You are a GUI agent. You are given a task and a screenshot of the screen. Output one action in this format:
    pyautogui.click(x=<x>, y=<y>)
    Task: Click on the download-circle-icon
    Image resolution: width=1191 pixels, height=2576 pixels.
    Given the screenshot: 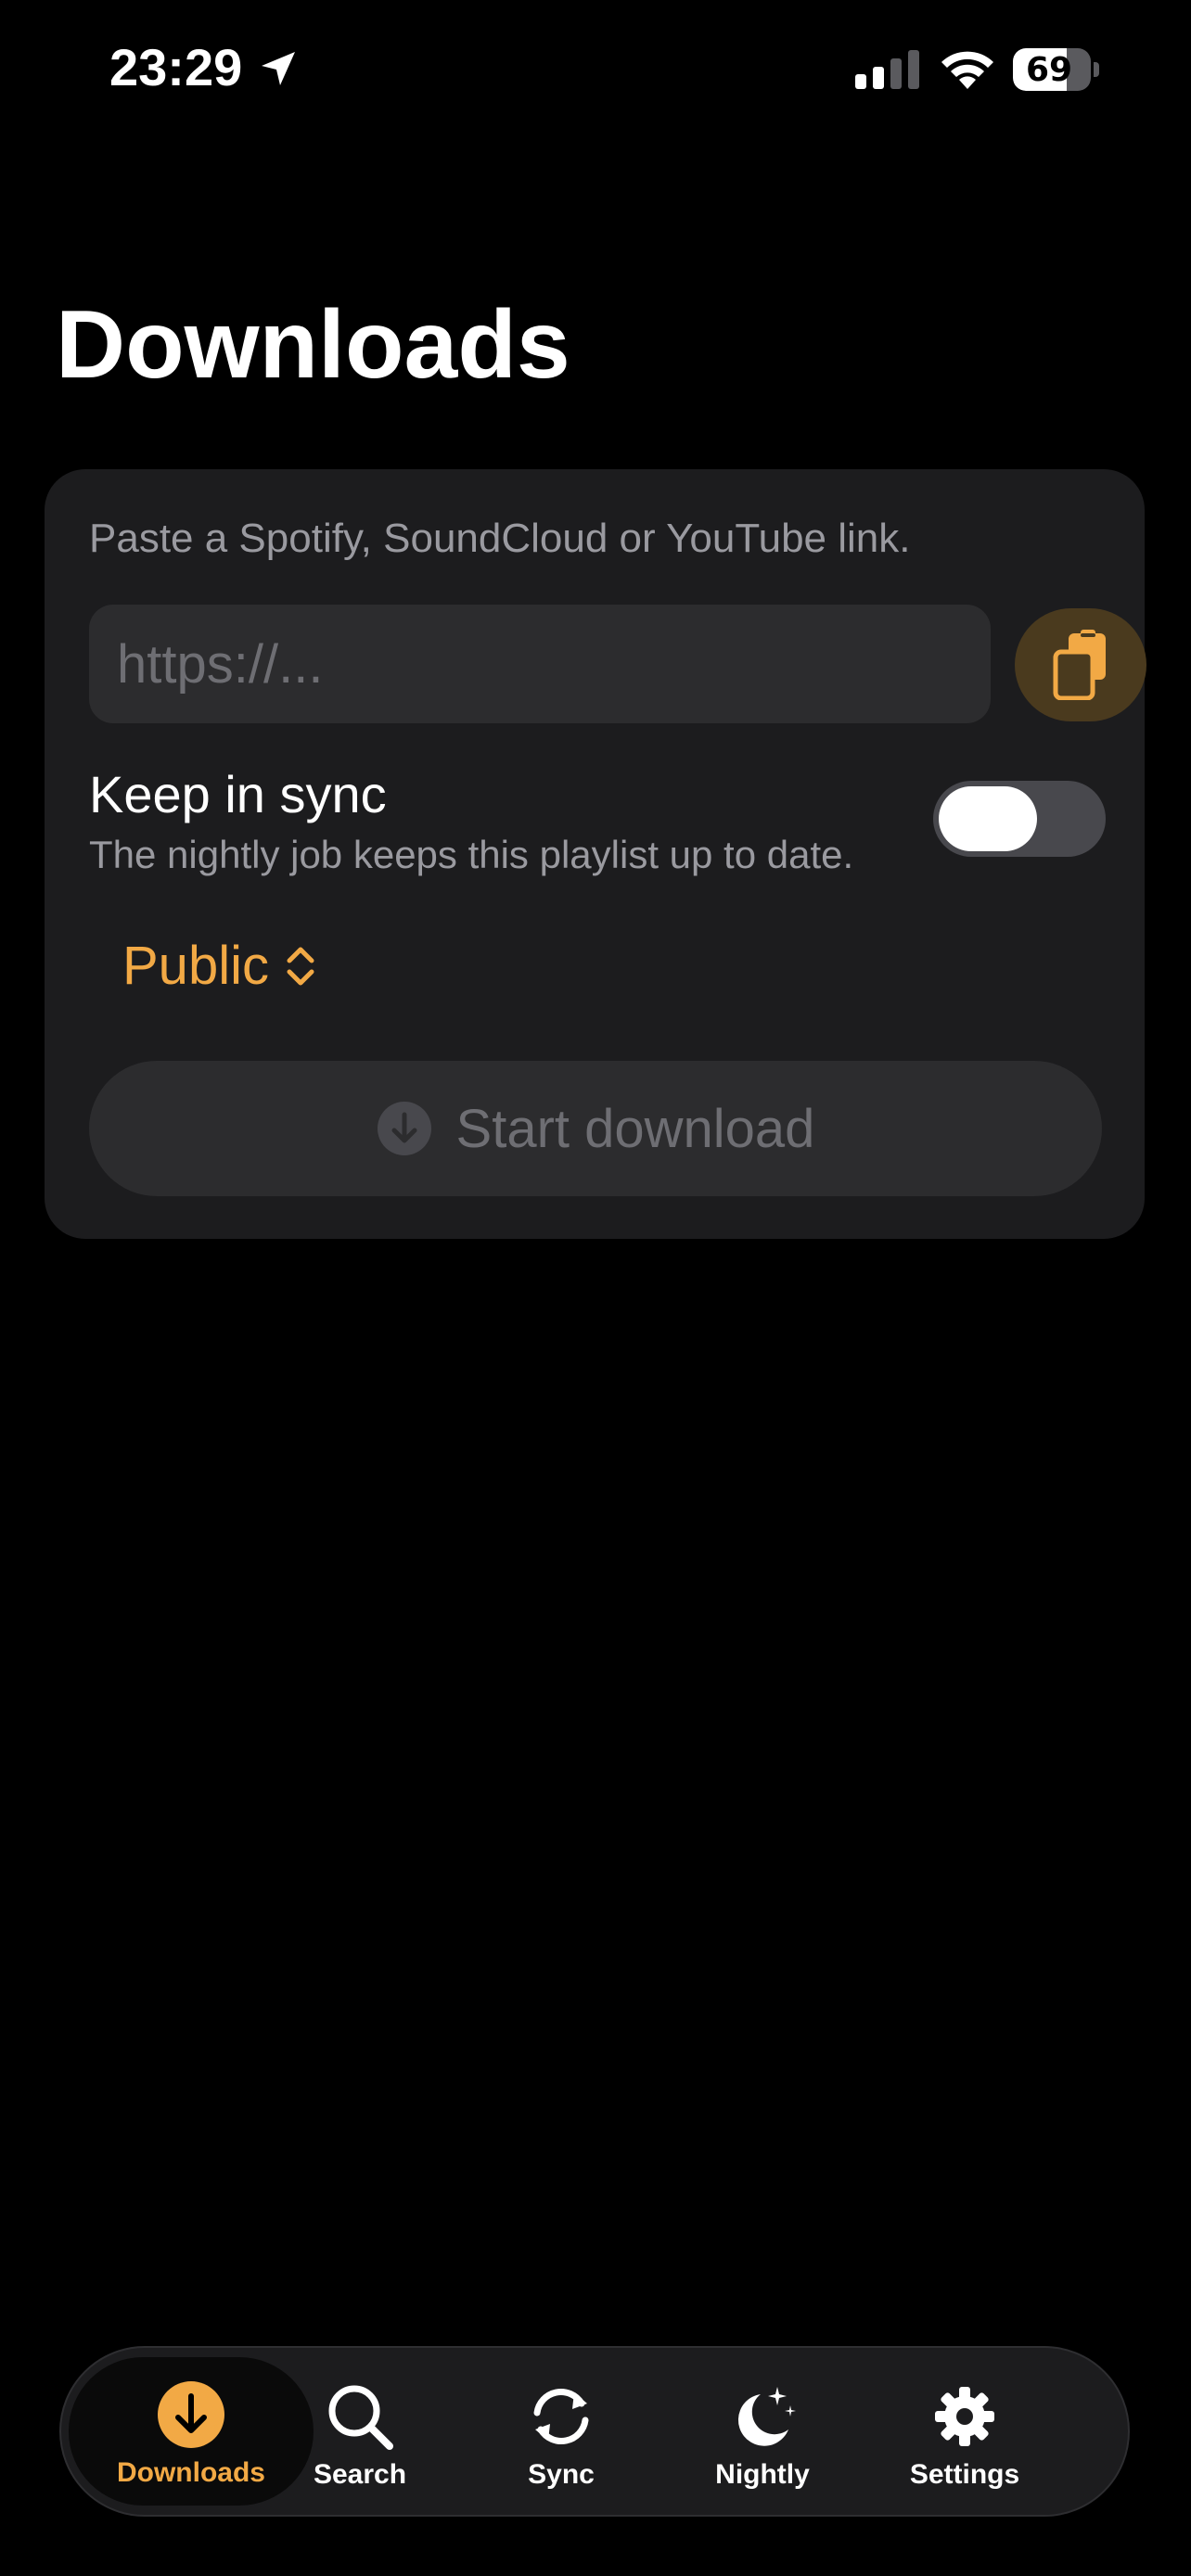 What is the action you would take?
    pyautogui.click(x=404, y=1129)
    